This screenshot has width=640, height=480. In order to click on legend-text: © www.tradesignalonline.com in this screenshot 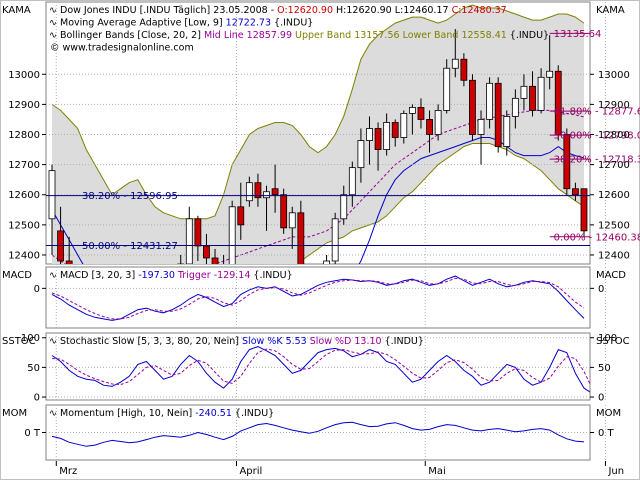, I will do `click(122, 48)`.